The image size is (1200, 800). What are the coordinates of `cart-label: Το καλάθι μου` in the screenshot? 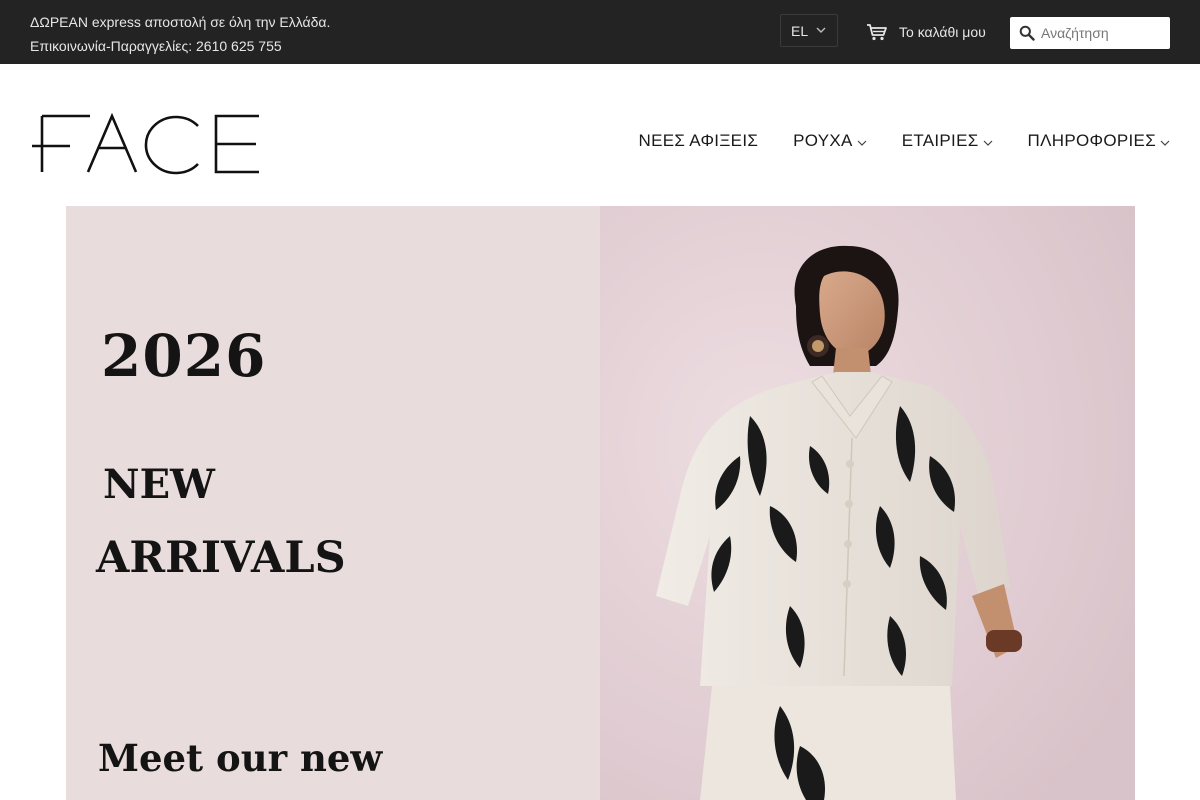 It's located at (942, 32).